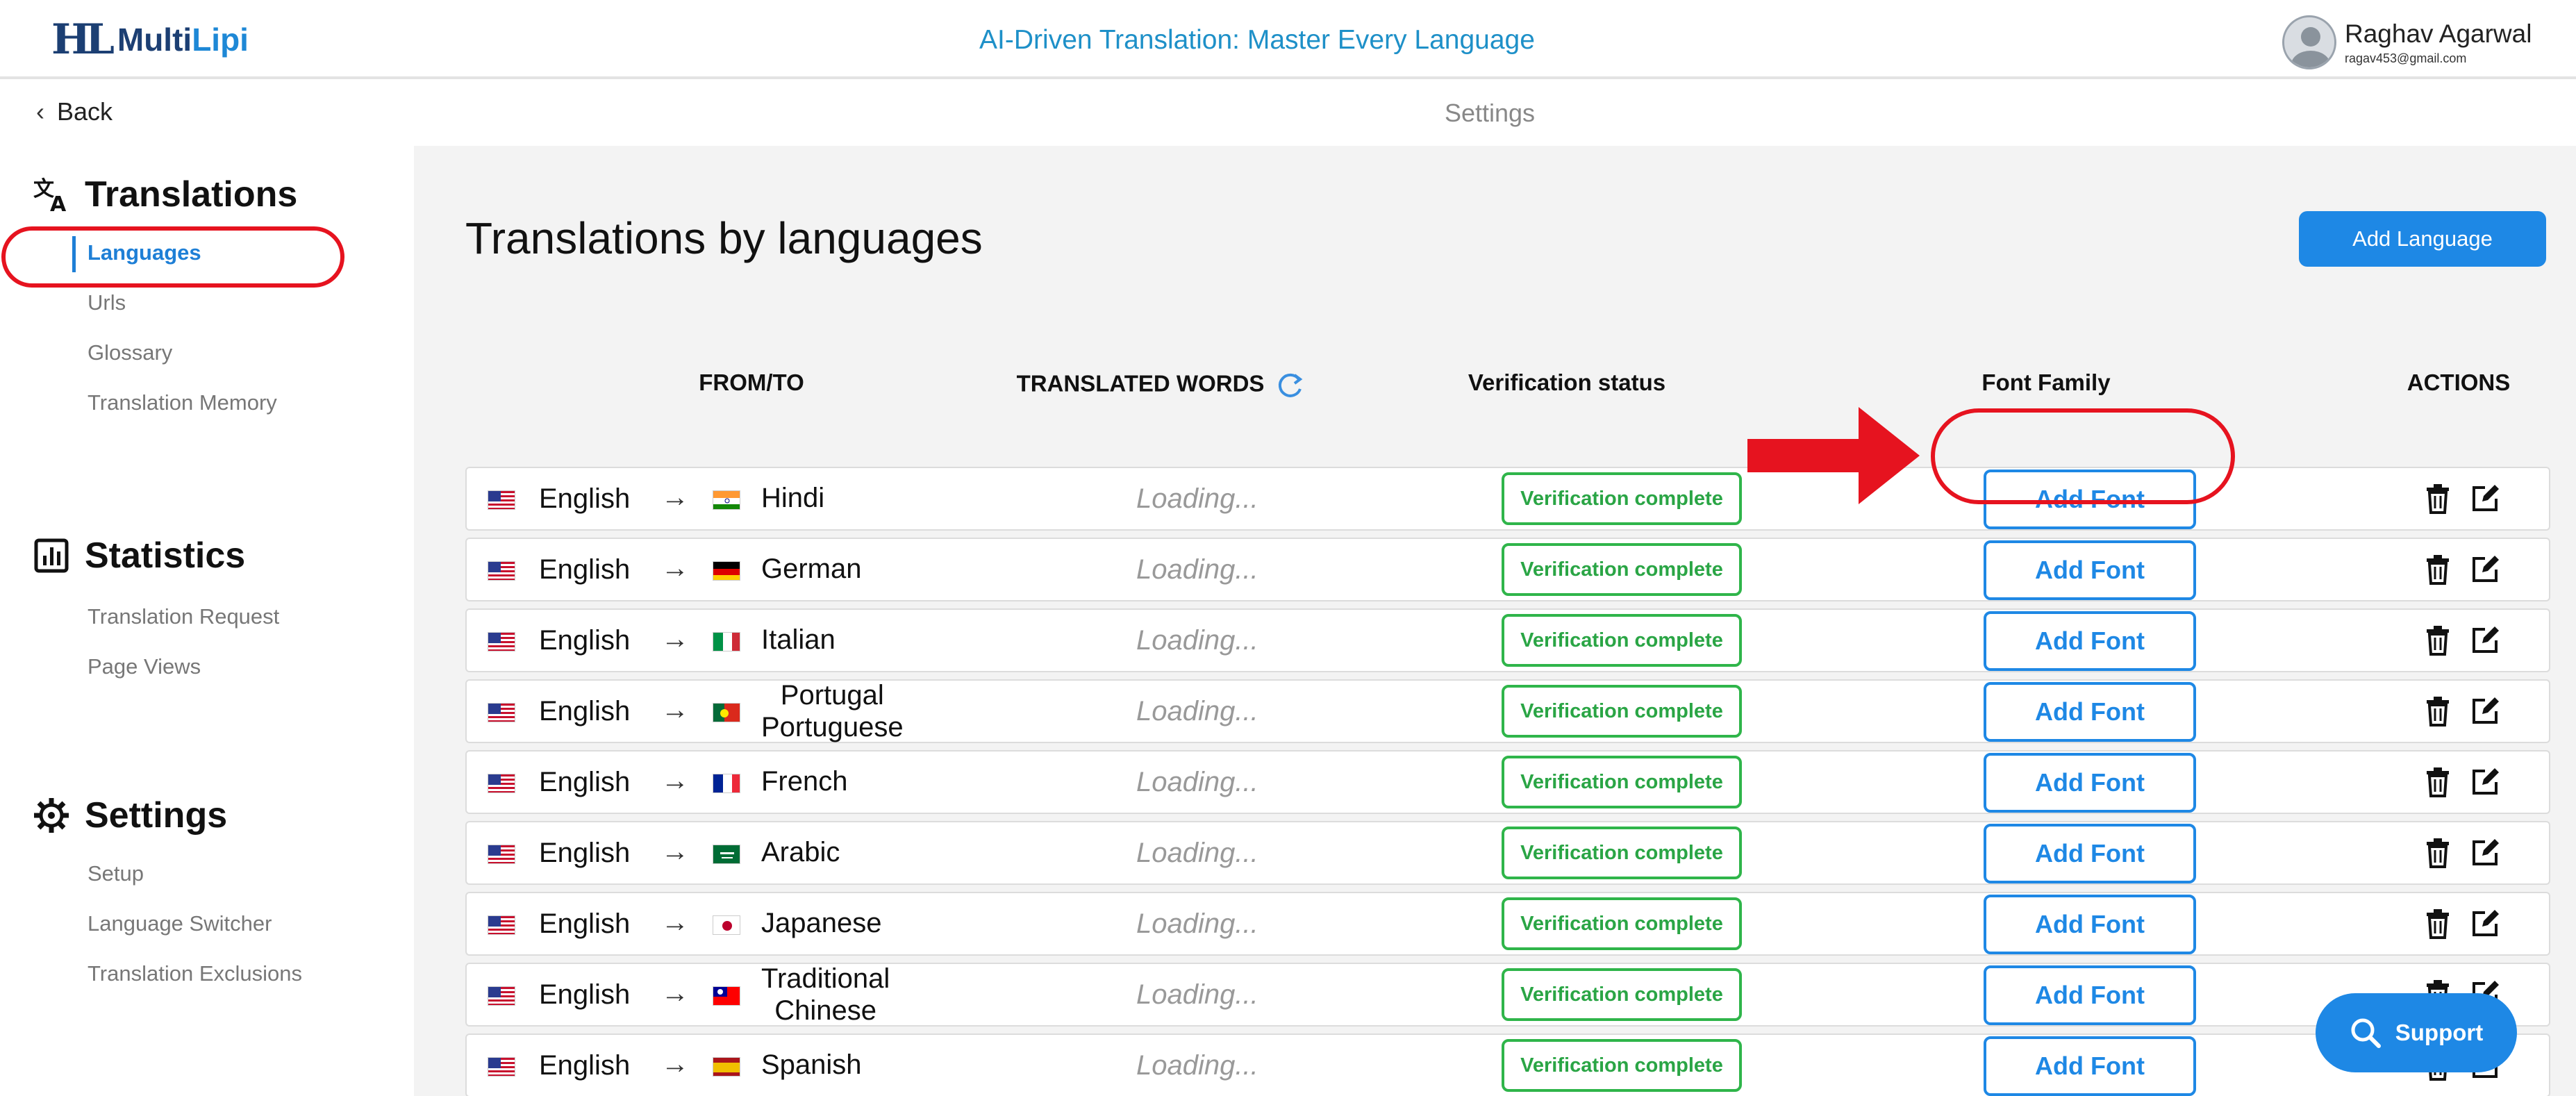  What do you see at coordinates (726, 712) in the screenshot?
I see `portugal-flag-icon` at bounding box center [726, 712].